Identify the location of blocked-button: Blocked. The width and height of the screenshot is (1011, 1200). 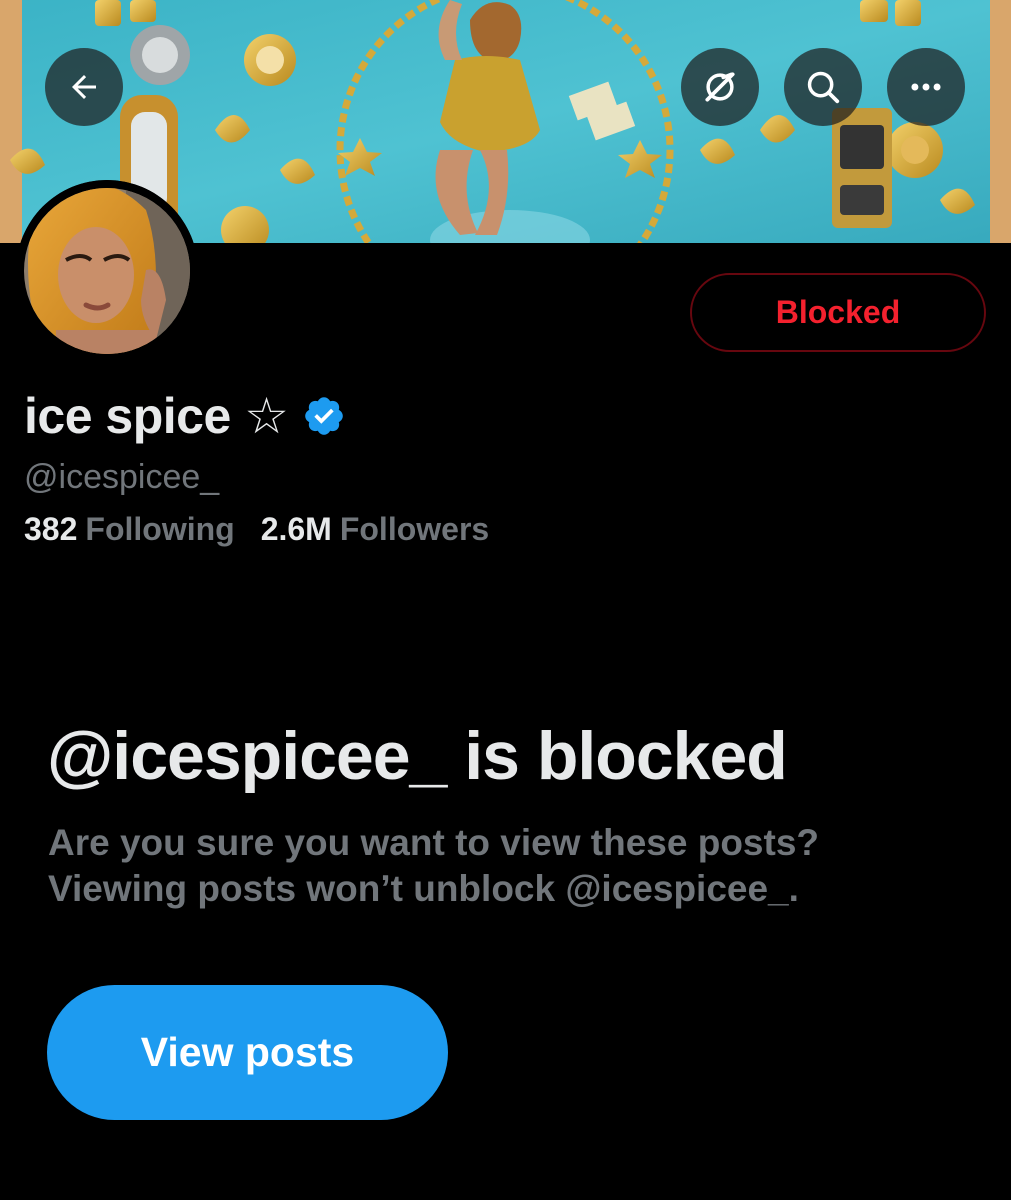
(838, 312).